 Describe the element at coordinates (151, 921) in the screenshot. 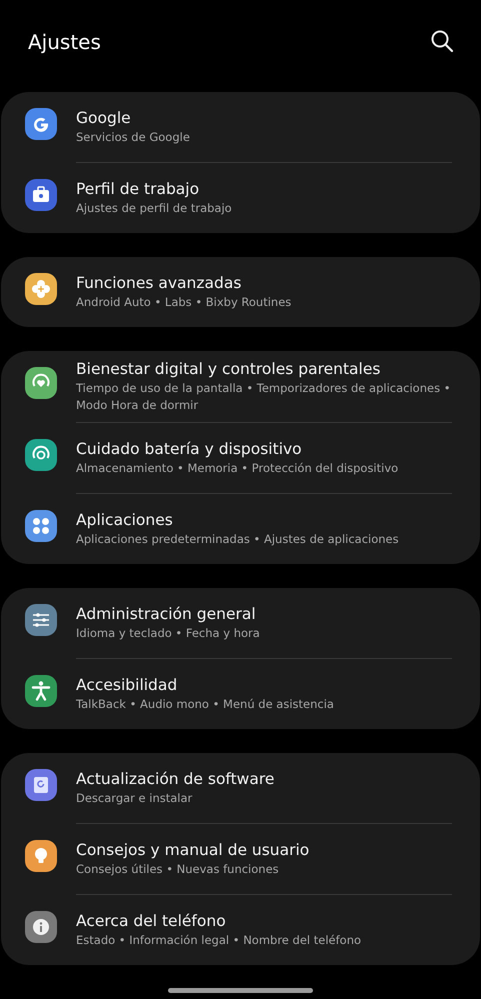

I see `item-title: Acerca del teléfono` at that location.